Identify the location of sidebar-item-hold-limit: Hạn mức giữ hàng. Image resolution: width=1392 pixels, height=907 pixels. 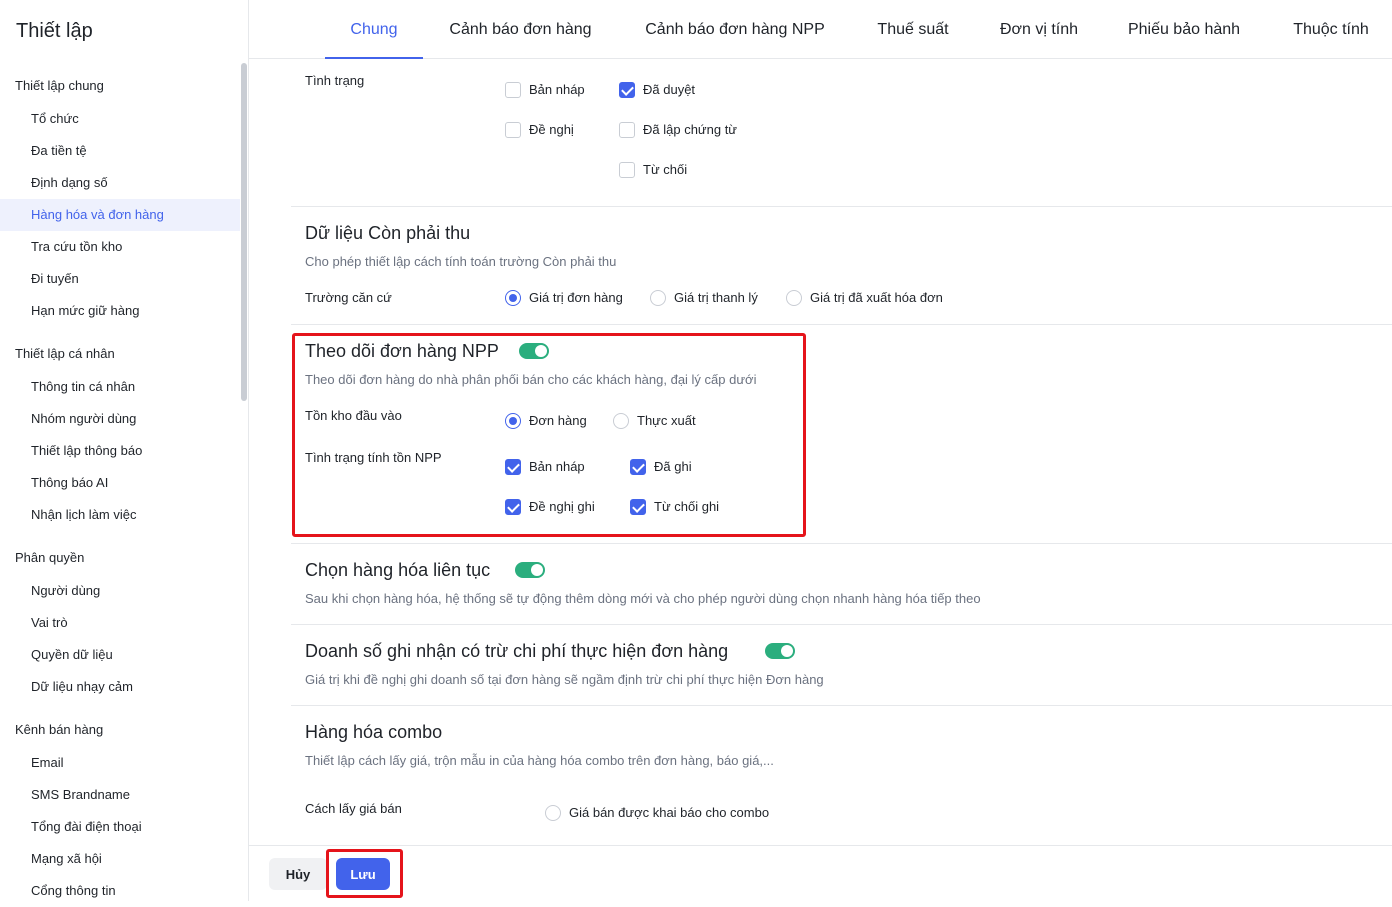
(120, 311).